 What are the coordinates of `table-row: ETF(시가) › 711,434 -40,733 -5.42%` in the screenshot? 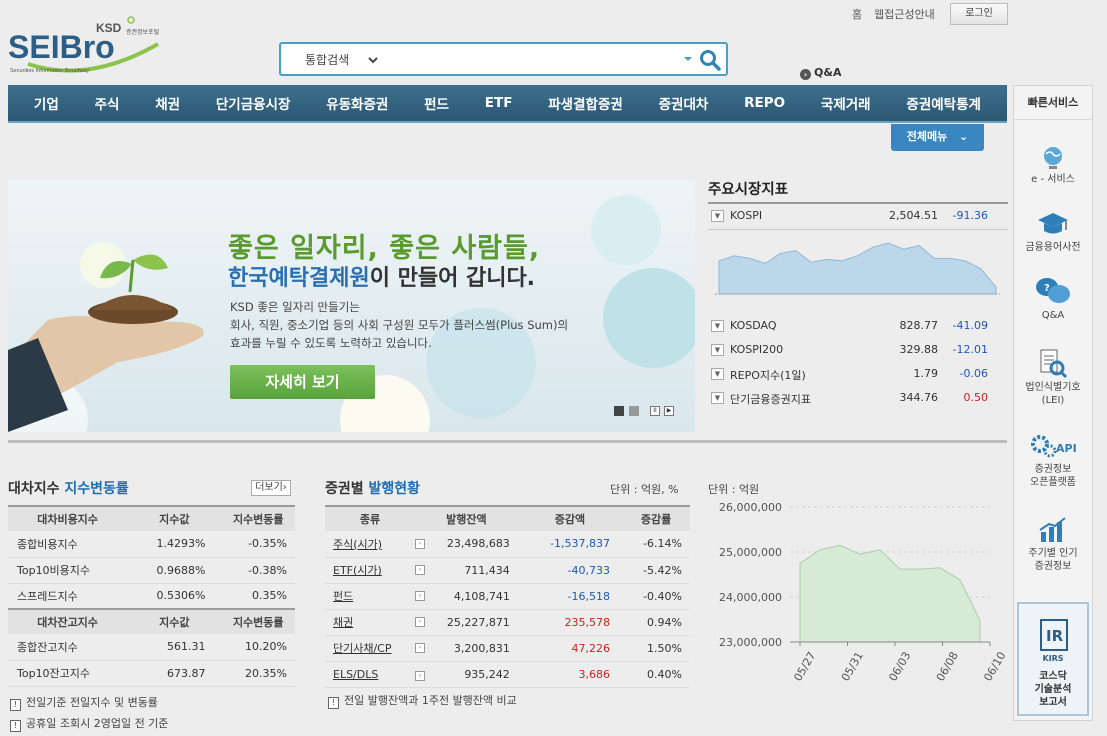 It's located at (507, 570).